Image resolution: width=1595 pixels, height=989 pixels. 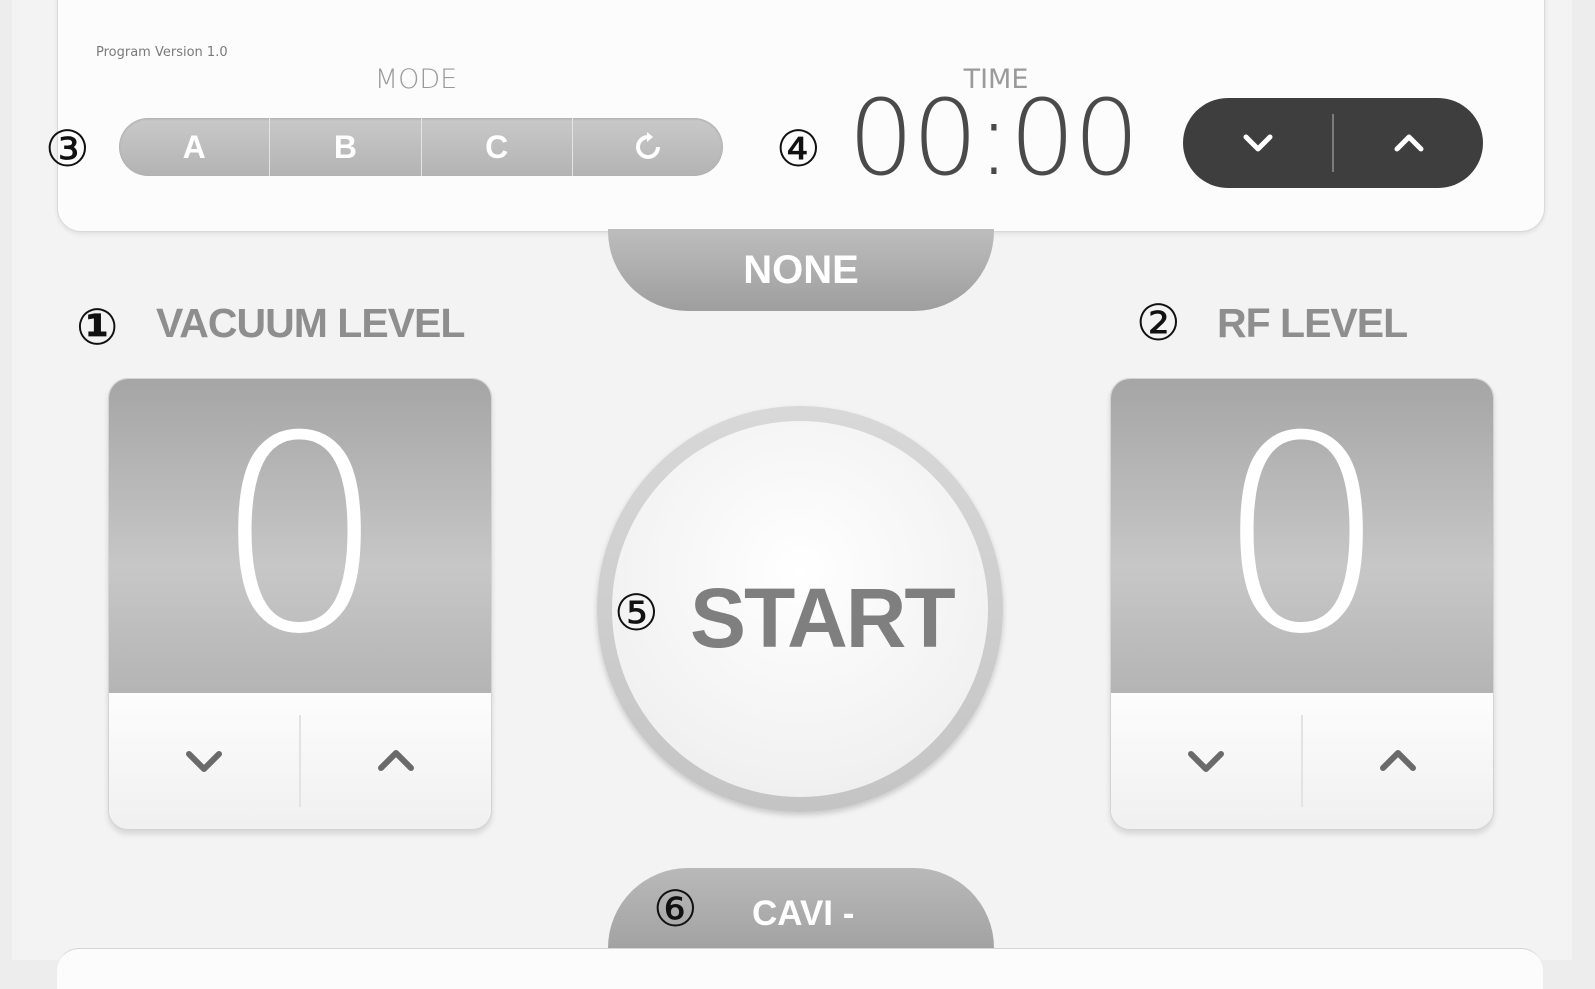 I want to click on time-stepper, so click(x=1333, y=143).